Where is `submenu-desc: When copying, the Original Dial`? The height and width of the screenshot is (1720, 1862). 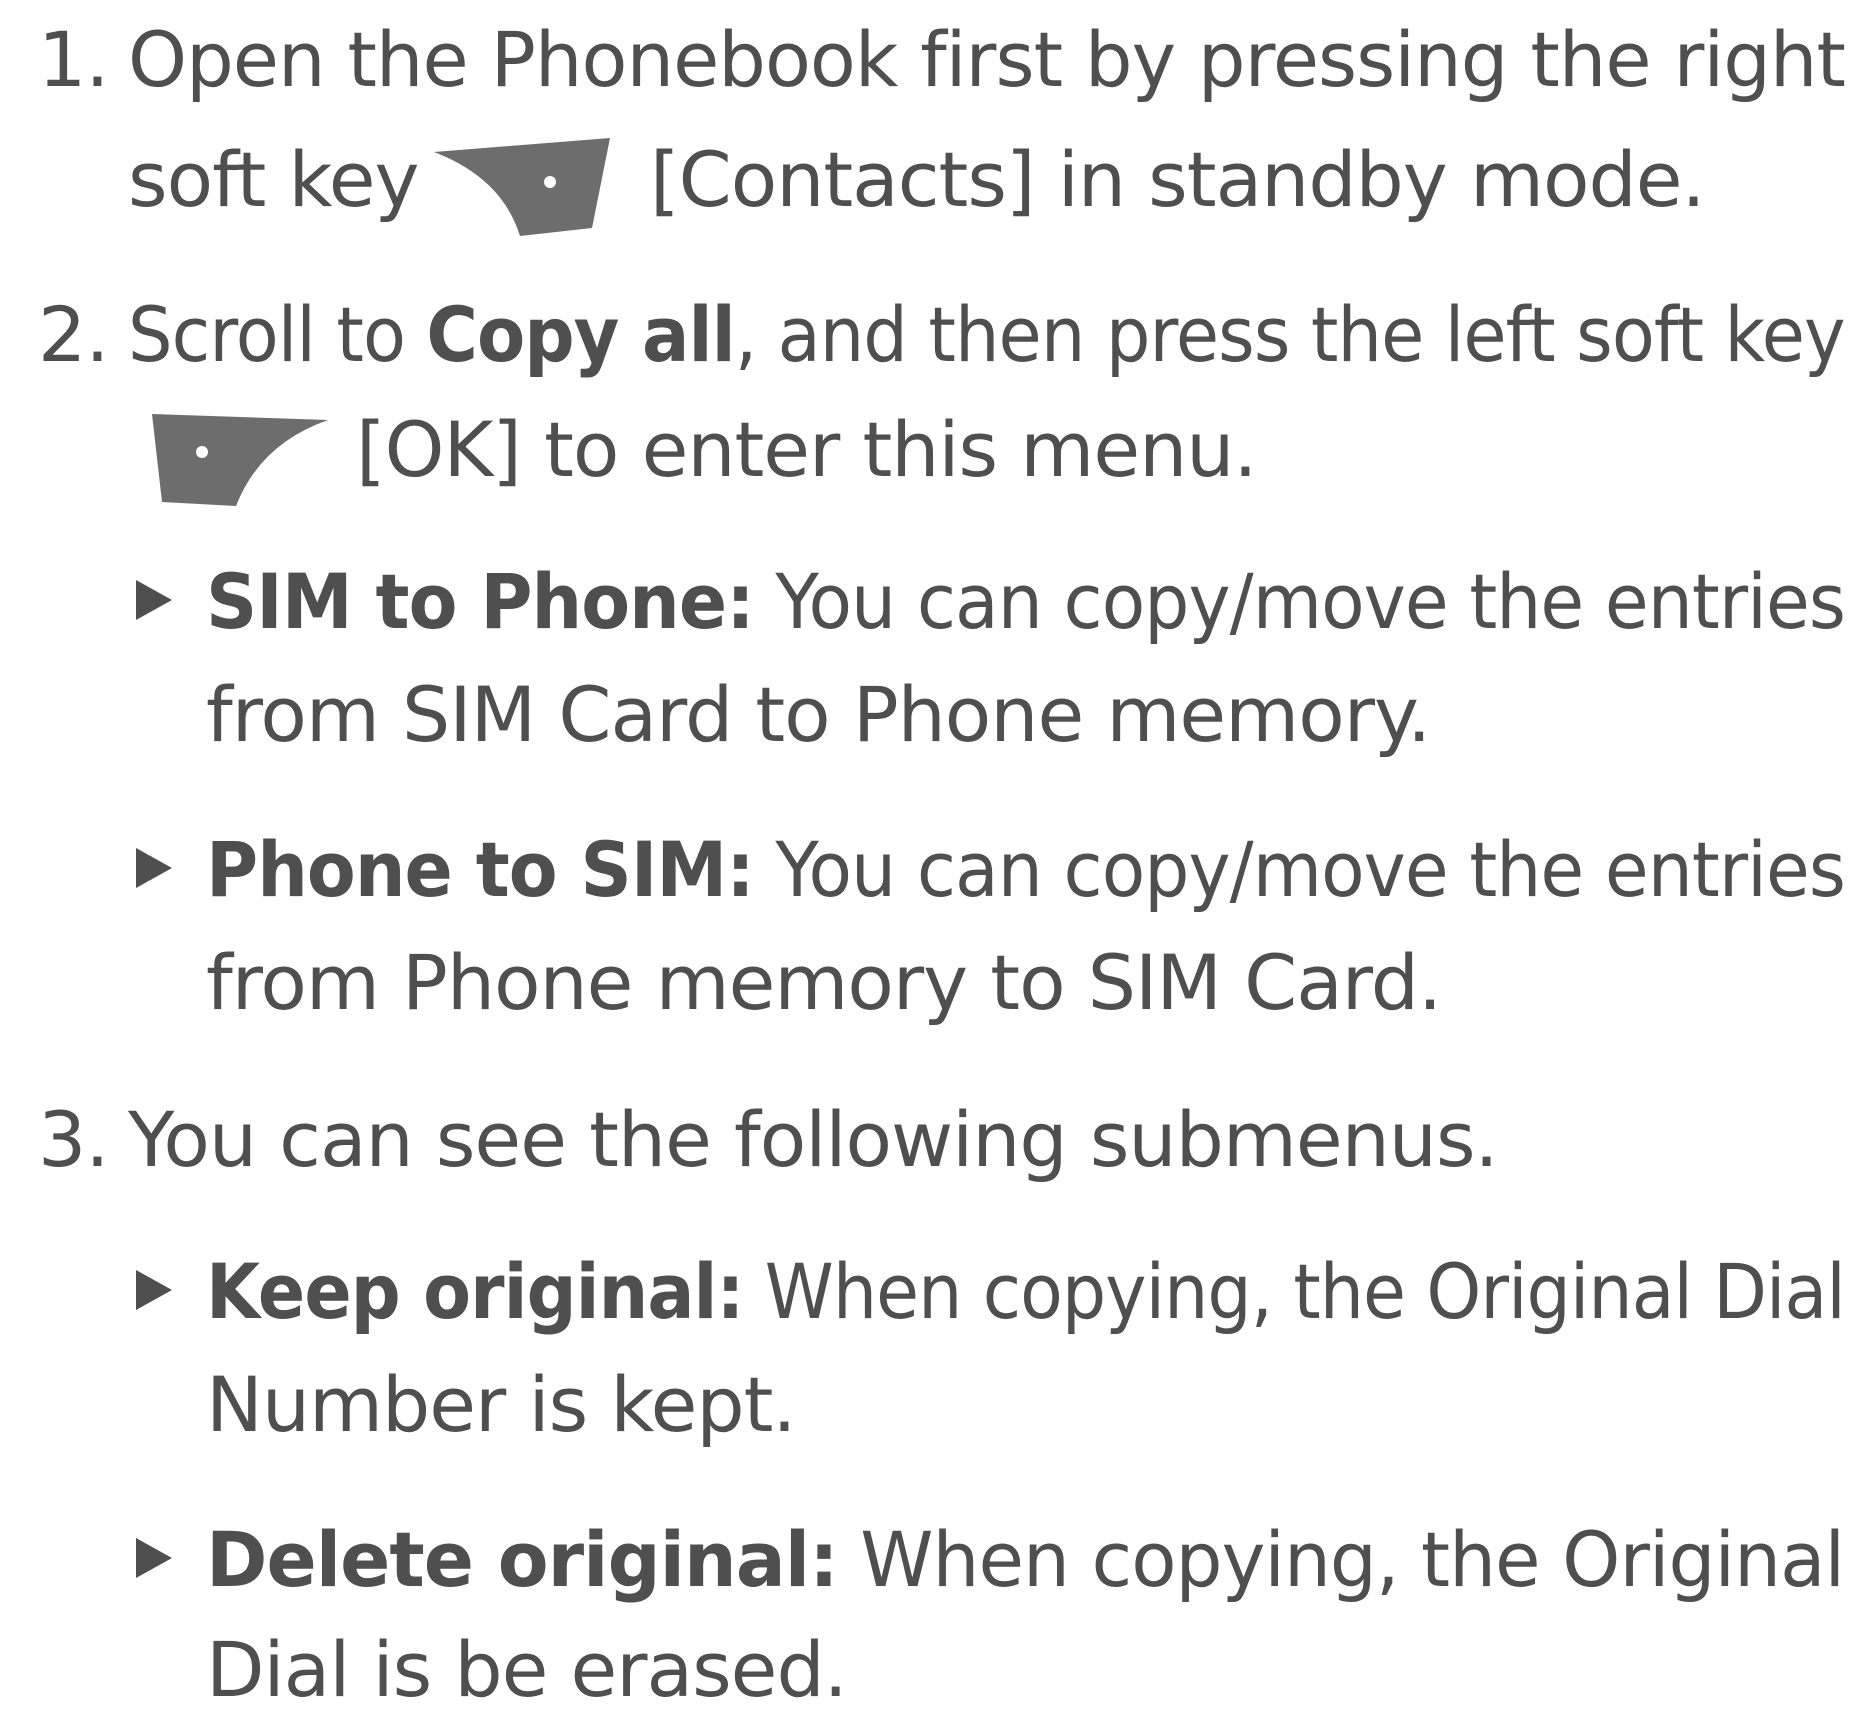 submenu-desc: When copying, the Original Dial is located at coordinates (1294, 1291).